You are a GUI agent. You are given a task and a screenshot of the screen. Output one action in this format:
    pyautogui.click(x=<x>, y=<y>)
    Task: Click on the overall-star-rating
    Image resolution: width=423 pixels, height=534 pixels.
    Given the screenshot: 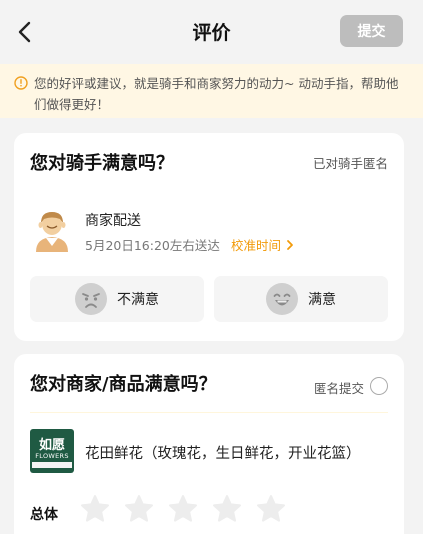 What is the action you would take?
    pyautogui.click(x=183, y=509)
    